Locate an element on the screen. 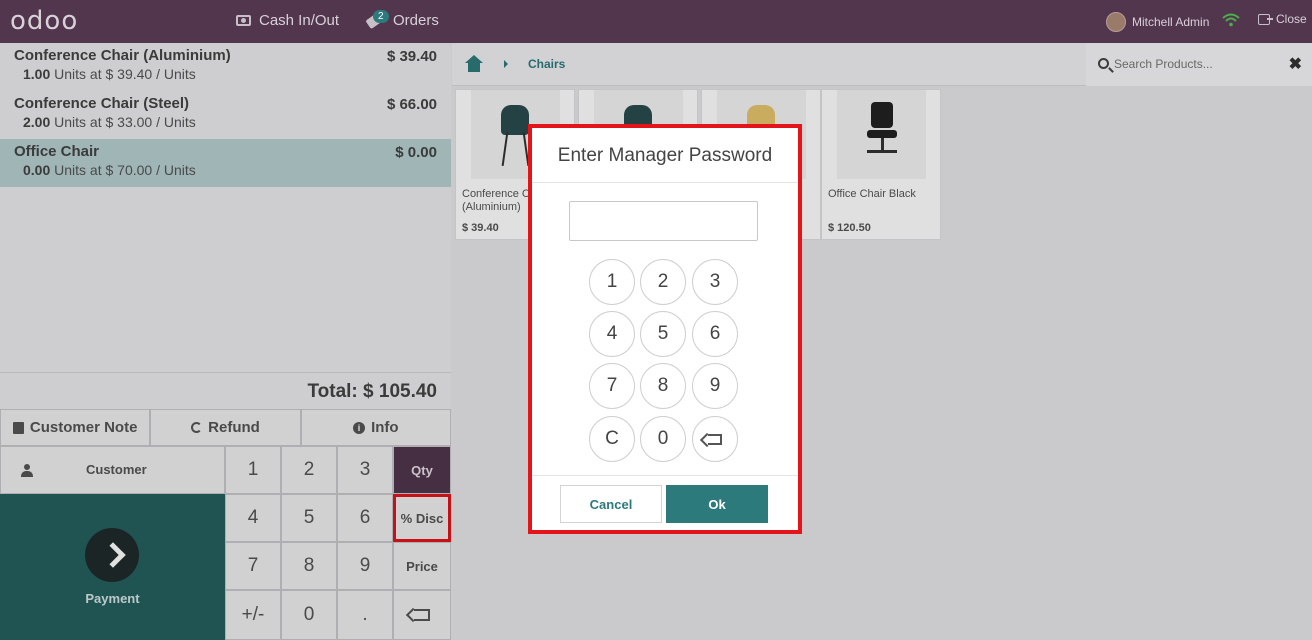 The width and height of the screenshot is (1312, 640). password-key-5: 5 is located at coordinates (663, 334).